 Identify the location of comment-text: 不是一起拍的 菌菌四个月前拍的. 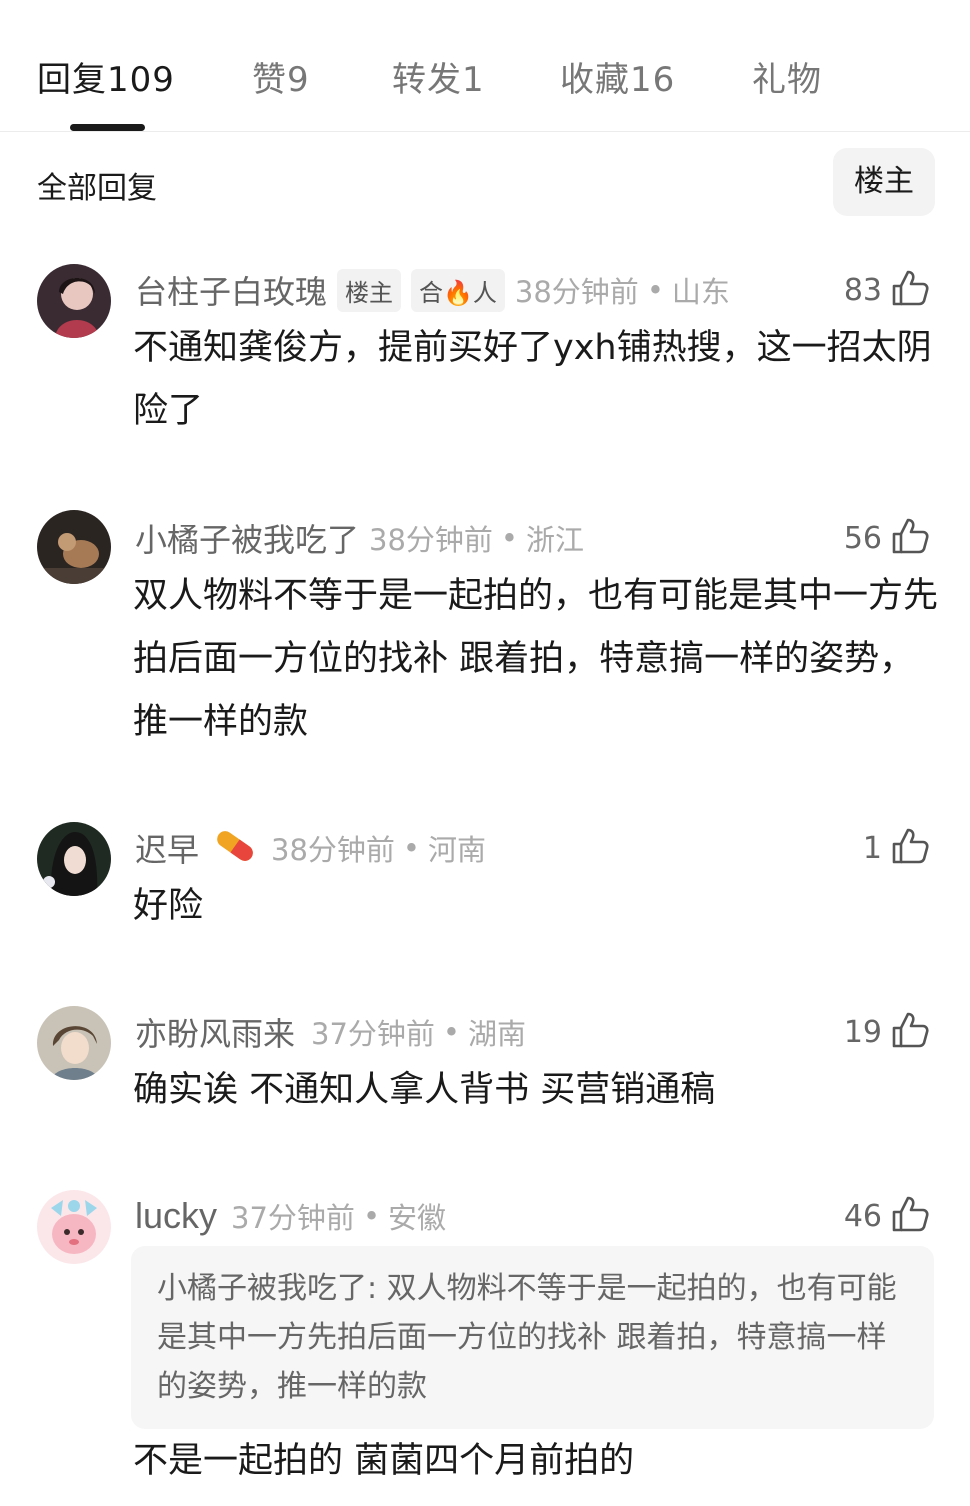
(384, 1461).